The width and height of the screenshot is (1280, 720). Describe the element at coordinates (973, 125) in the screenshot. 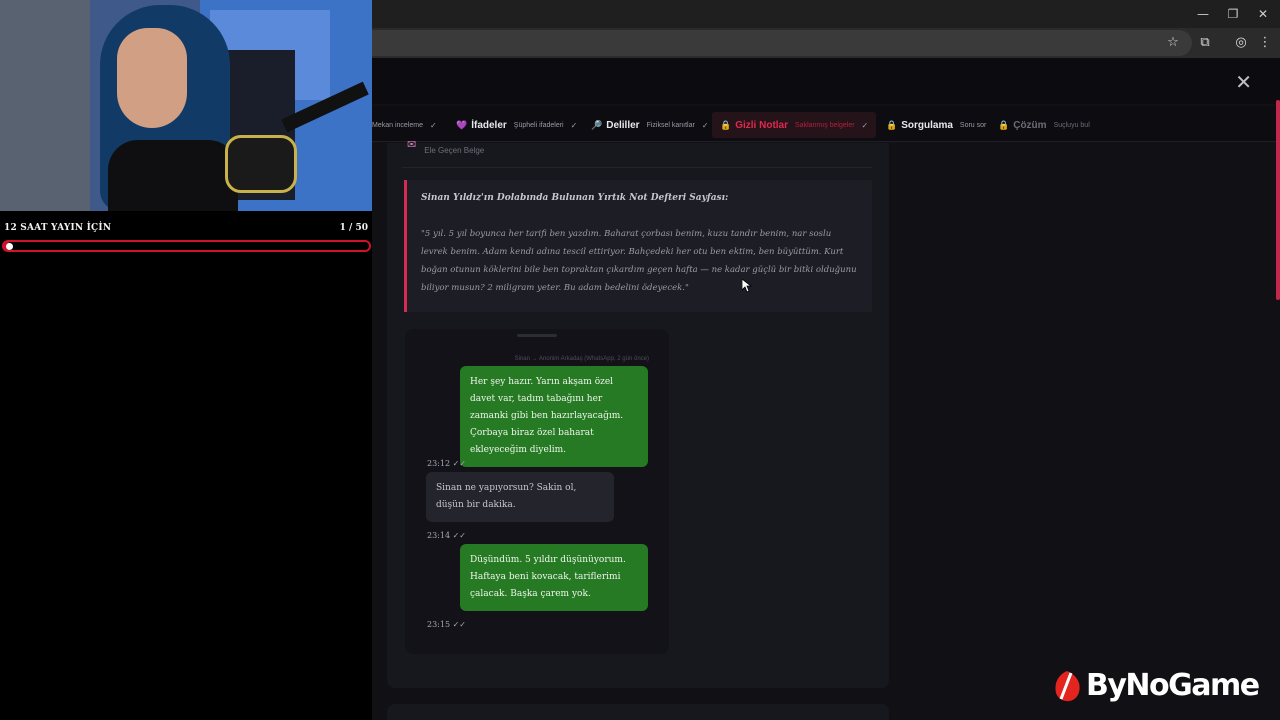

I see `tab-sub: Soru sor` at that location.